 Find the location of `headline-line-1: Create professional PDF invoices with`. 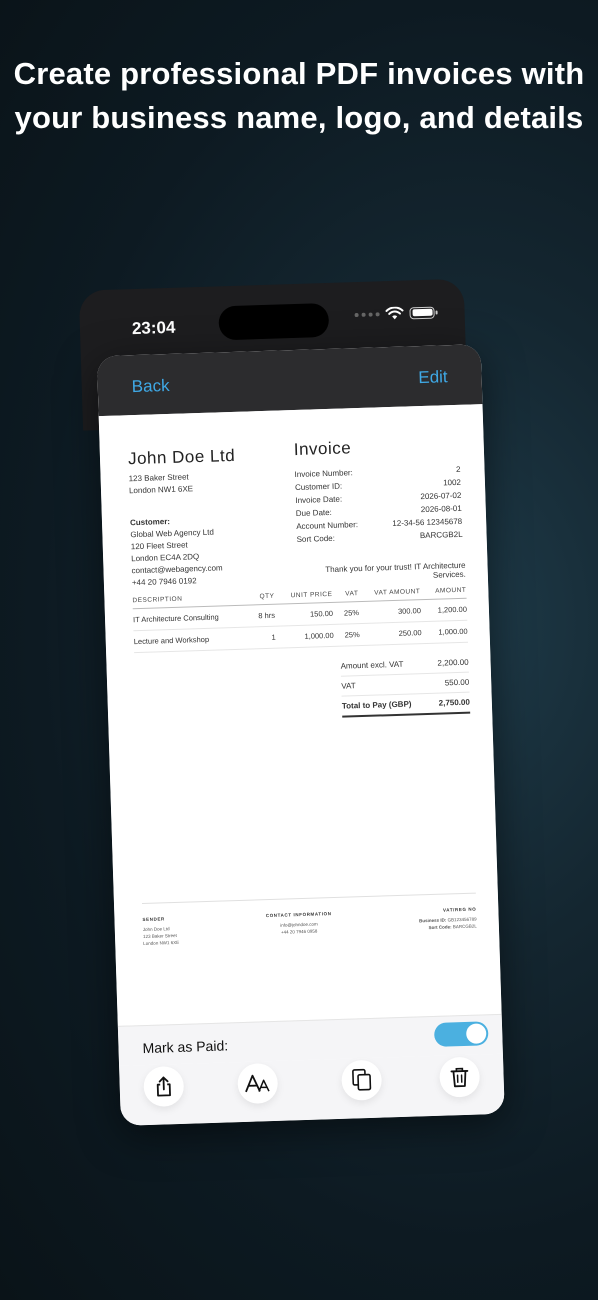

headline-line-1: Create professional PDF invoices with is located at coordinates (299, 73).